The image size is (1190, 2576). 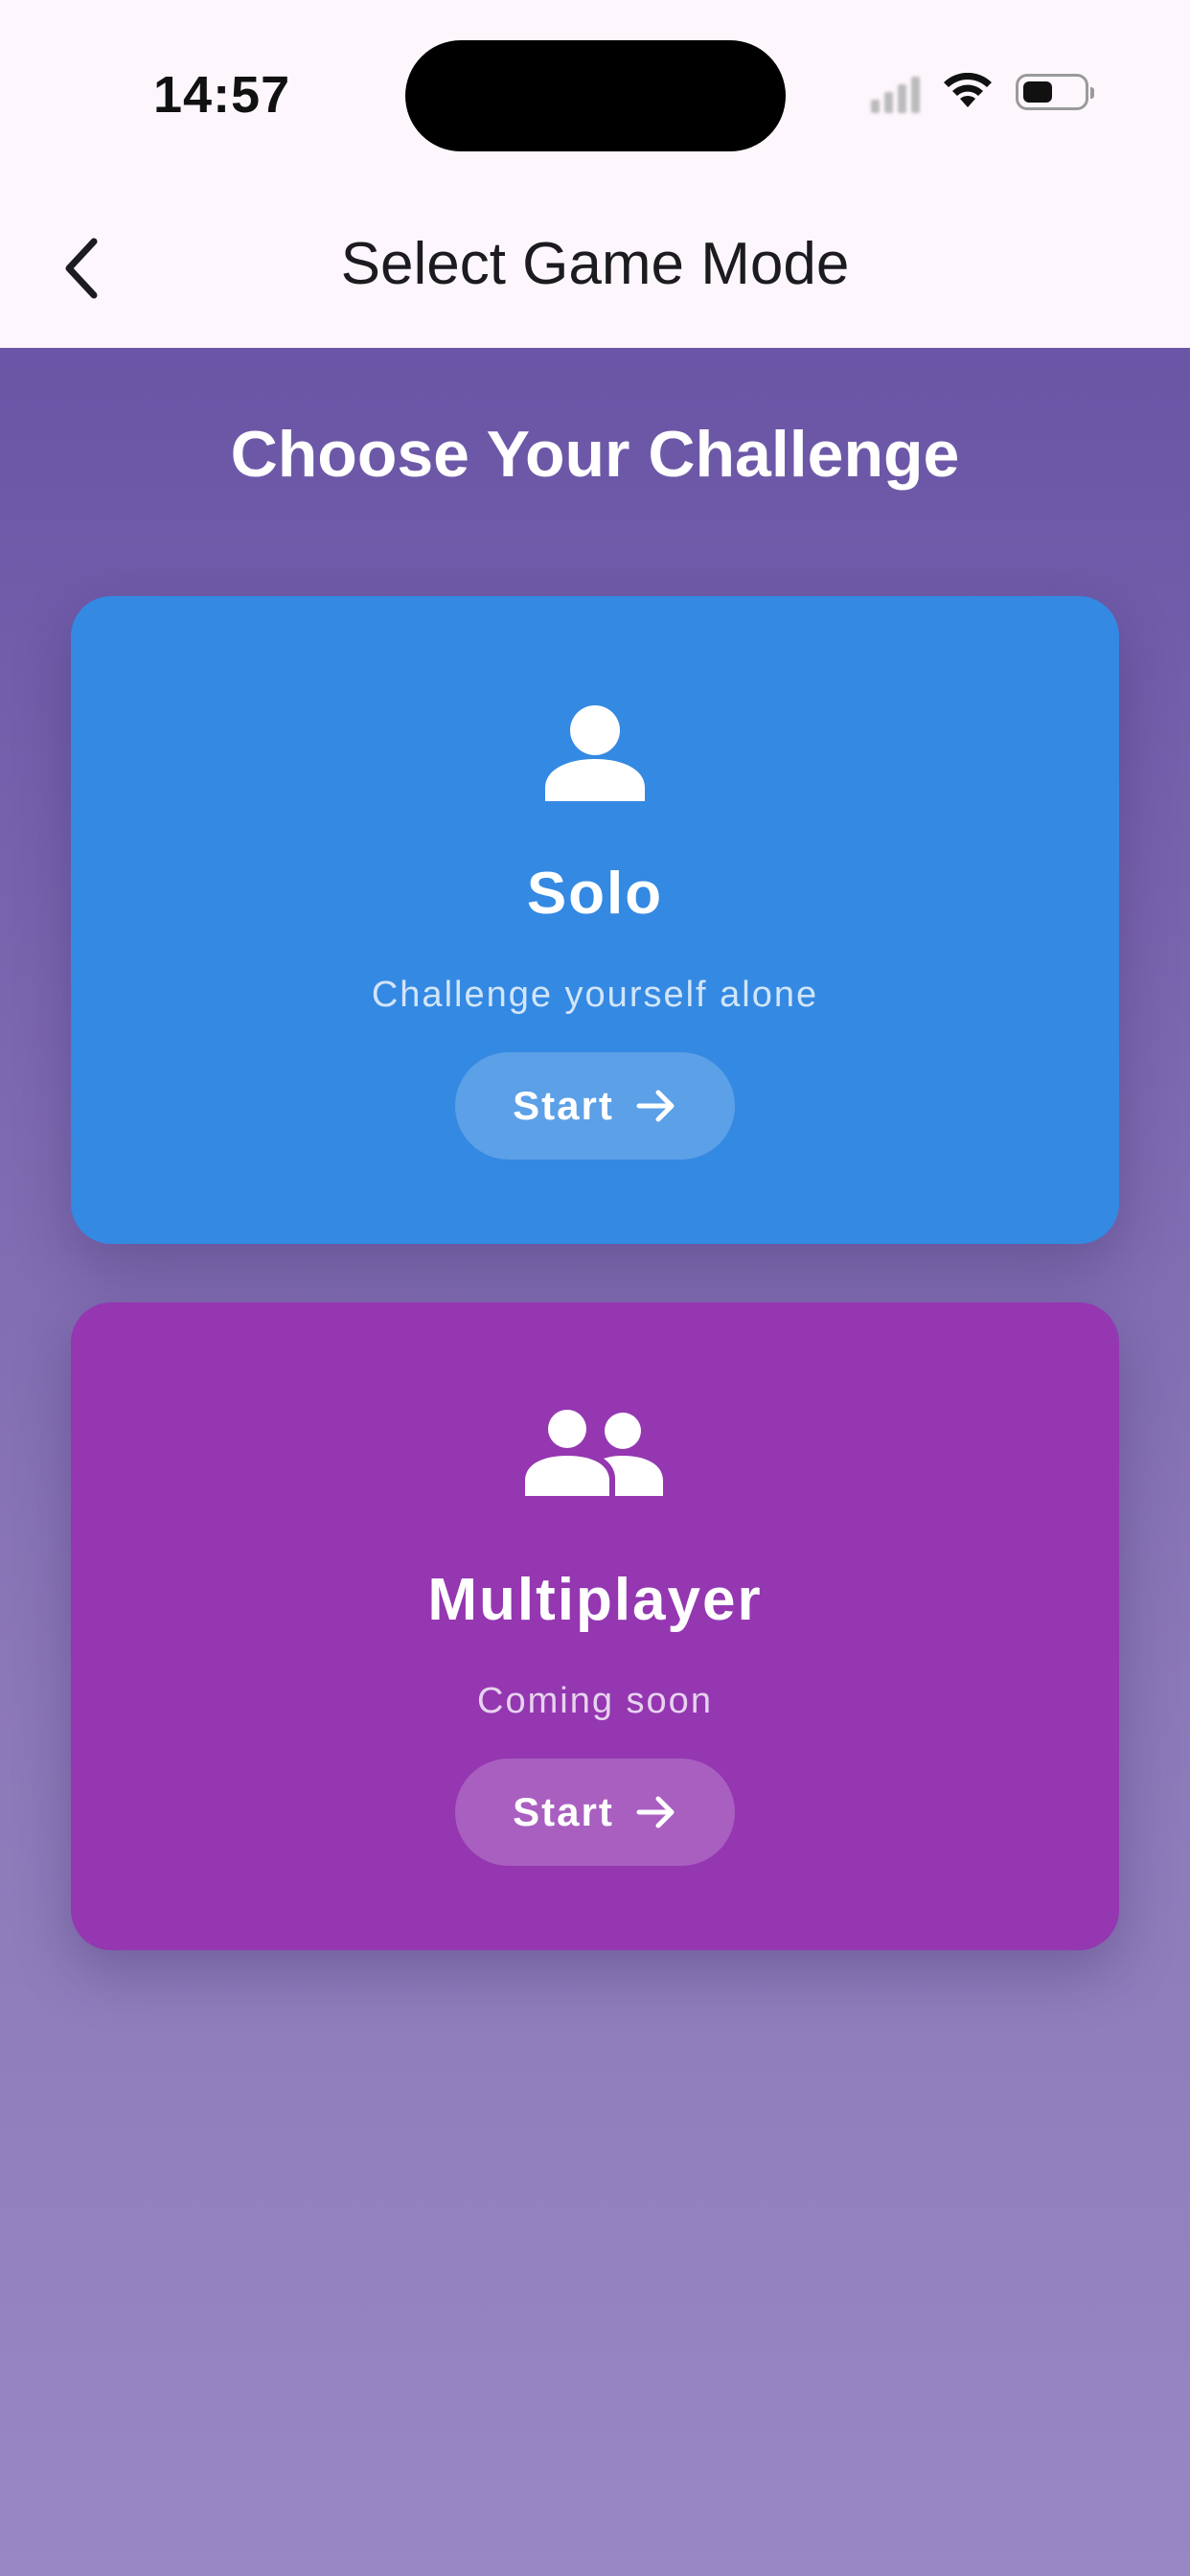 I want to click on dynamic-island, so click(x=595, y=95).